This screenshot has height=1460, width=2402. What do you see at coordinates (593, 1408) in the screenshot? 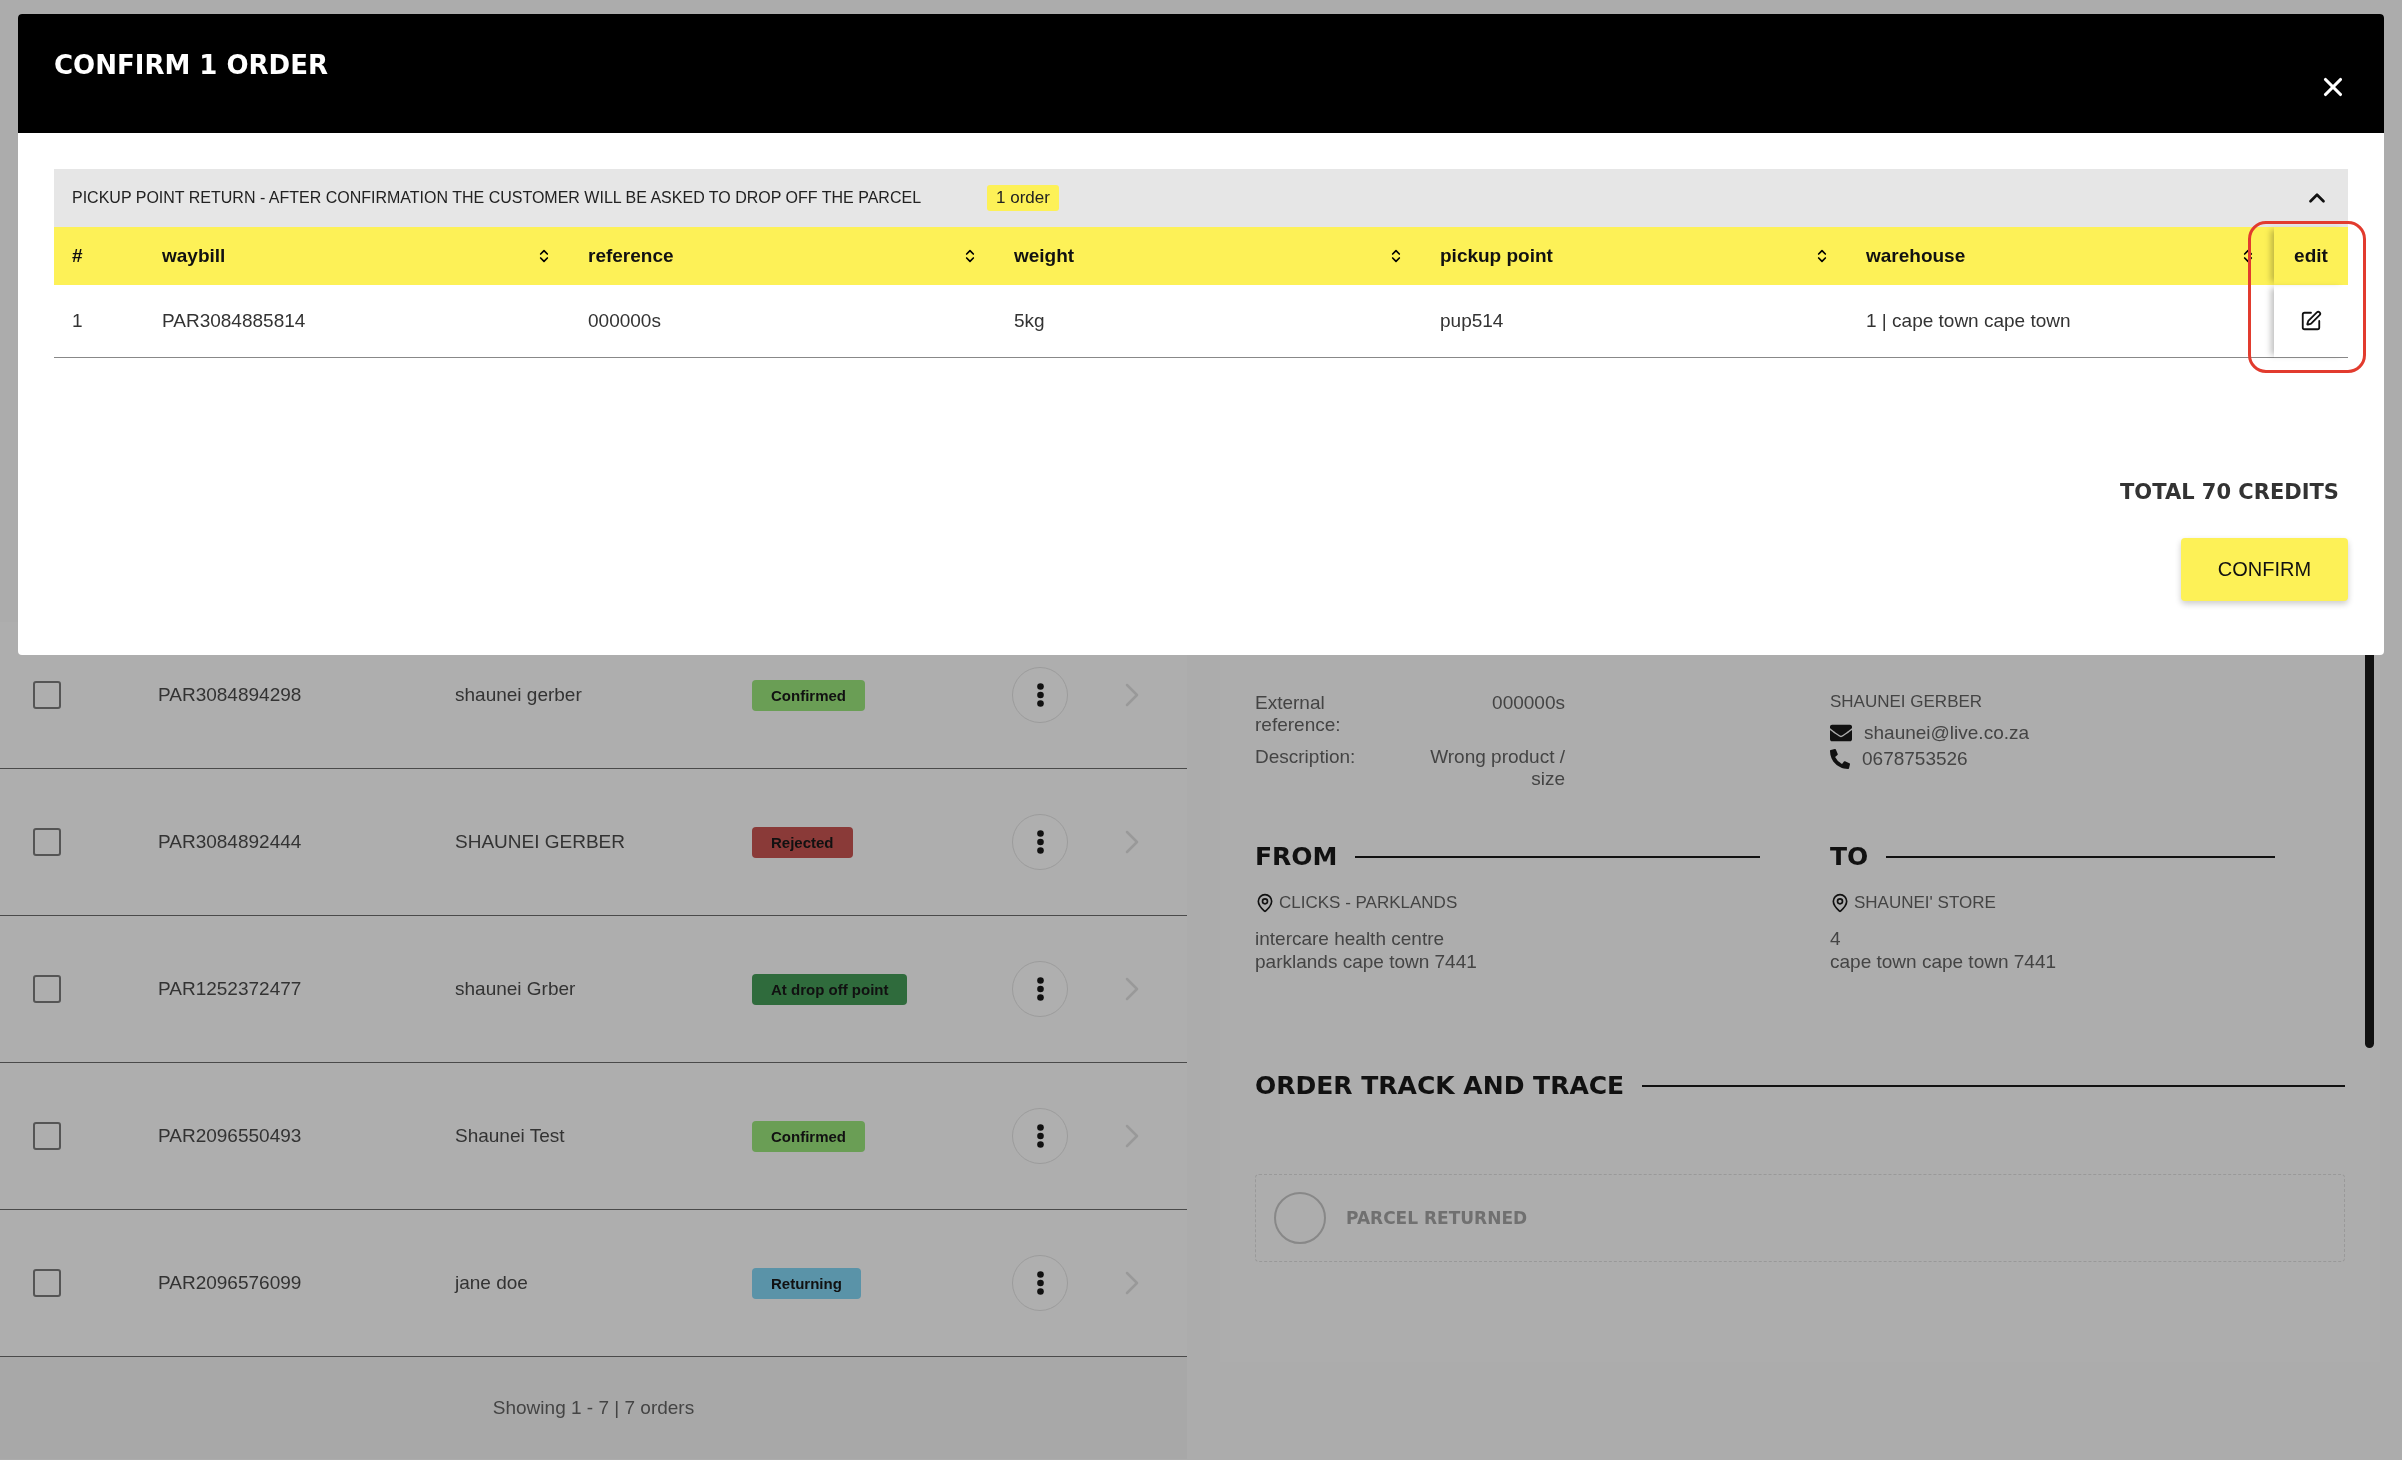
I see `pagination-text: Showing 1 - 7 | 7 orders` at bounding box center [593, 1408].